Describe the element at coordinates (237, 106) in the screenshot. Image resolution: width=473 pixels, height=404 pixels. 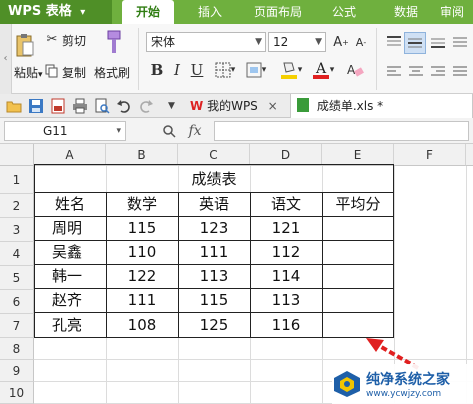
I see `tab-my-wps: W 我的WPS ×` at that location.